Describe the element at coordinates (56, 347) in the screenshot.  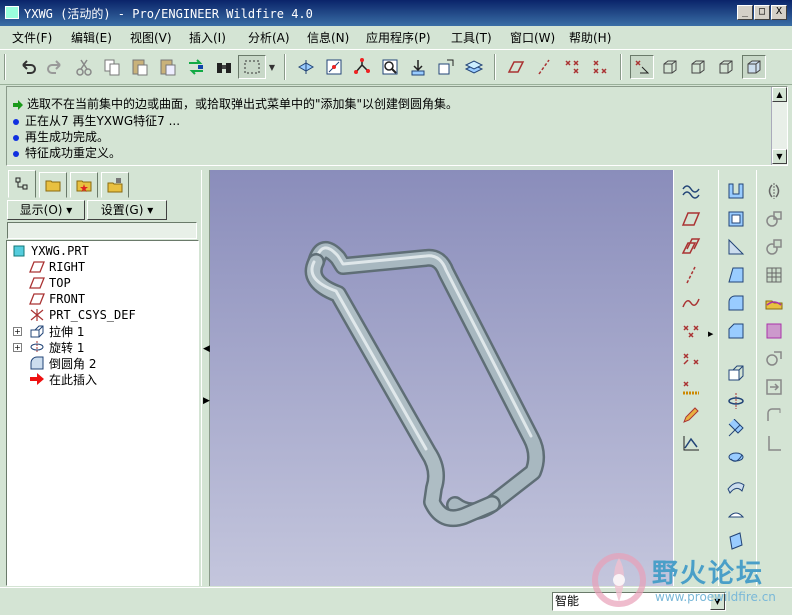
I see `tree-item-revolve: 旋转 1` at that location.